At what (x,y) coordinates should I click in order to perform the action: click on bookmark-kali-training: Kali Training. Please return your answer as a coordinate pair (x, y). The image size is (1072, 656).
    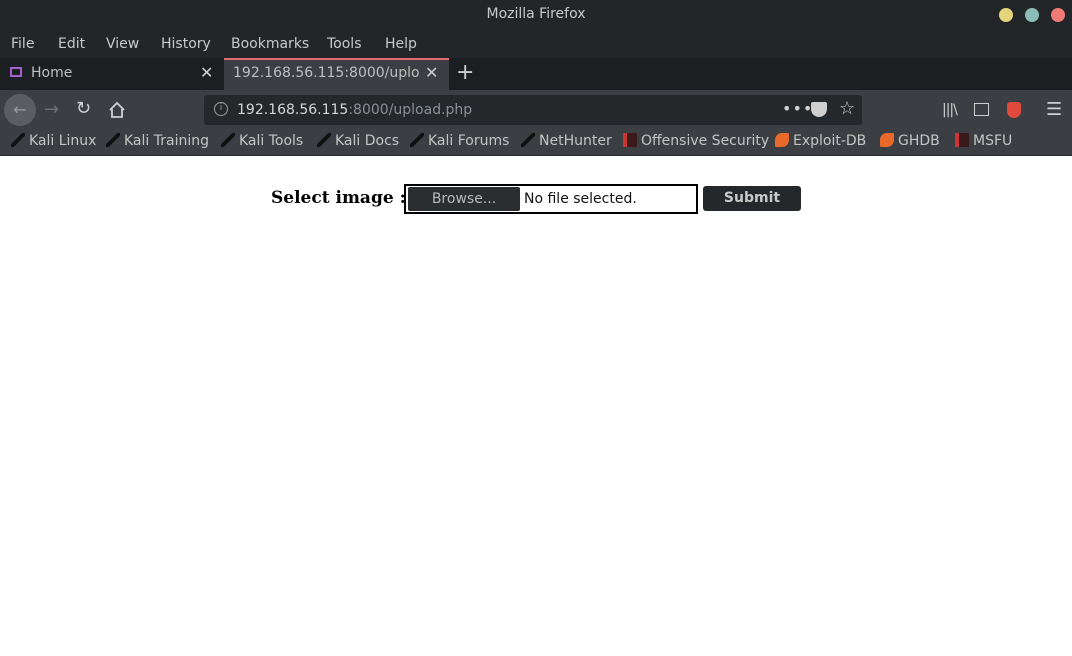
    Looking at the image, I should click on (157, 141).